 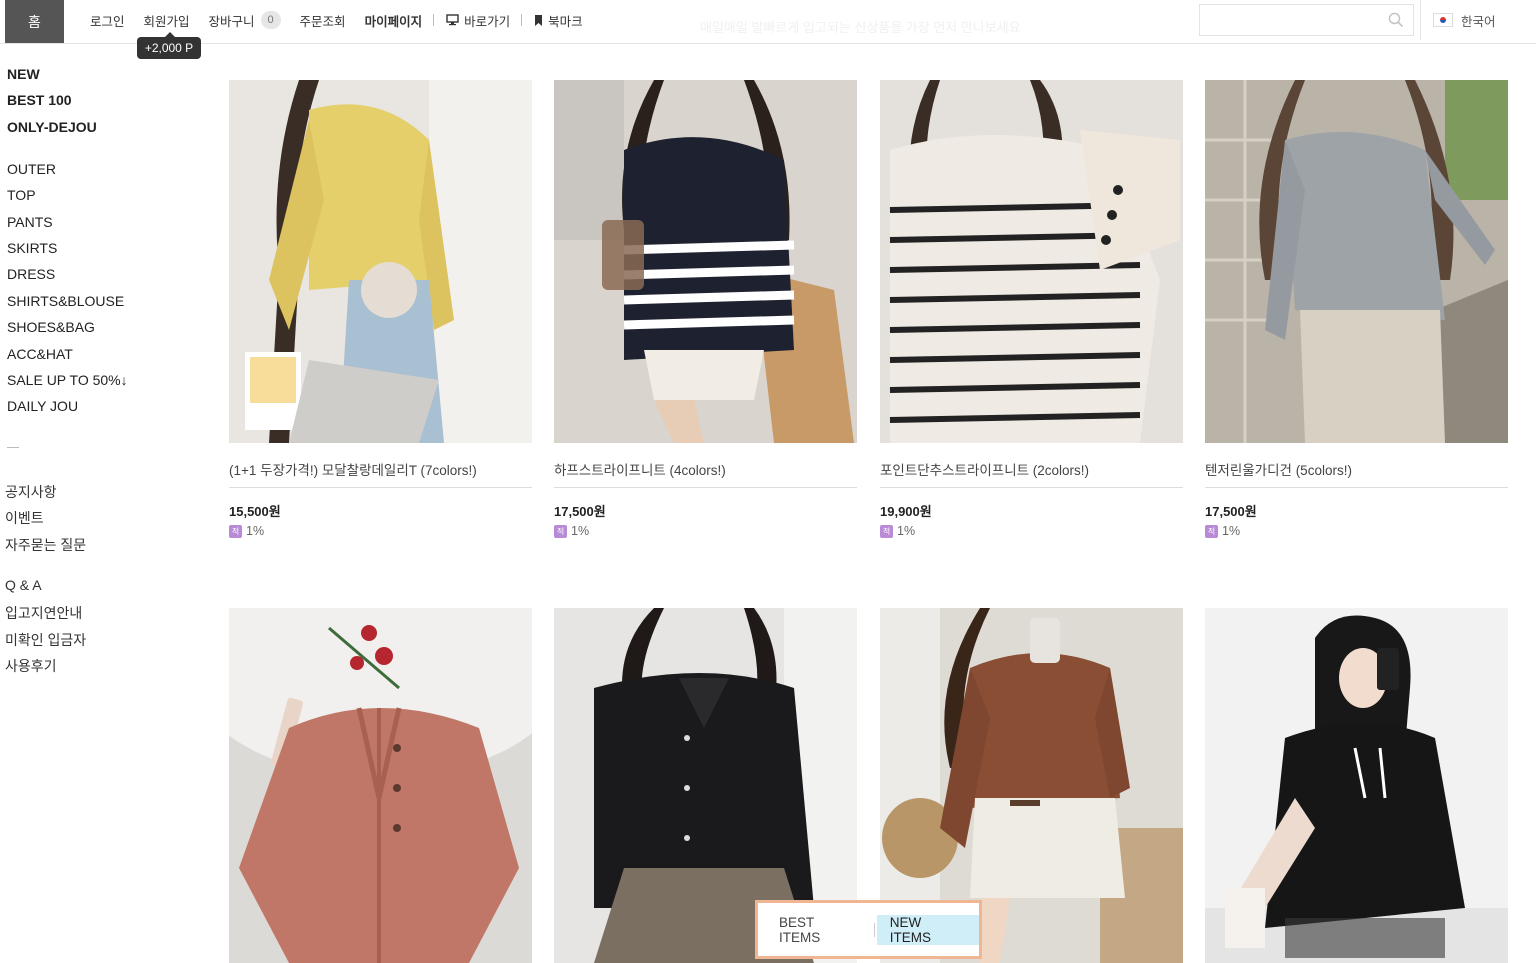 I want to click on sidebar-item-reviews: 사용후기, so click(x=31, y=666).